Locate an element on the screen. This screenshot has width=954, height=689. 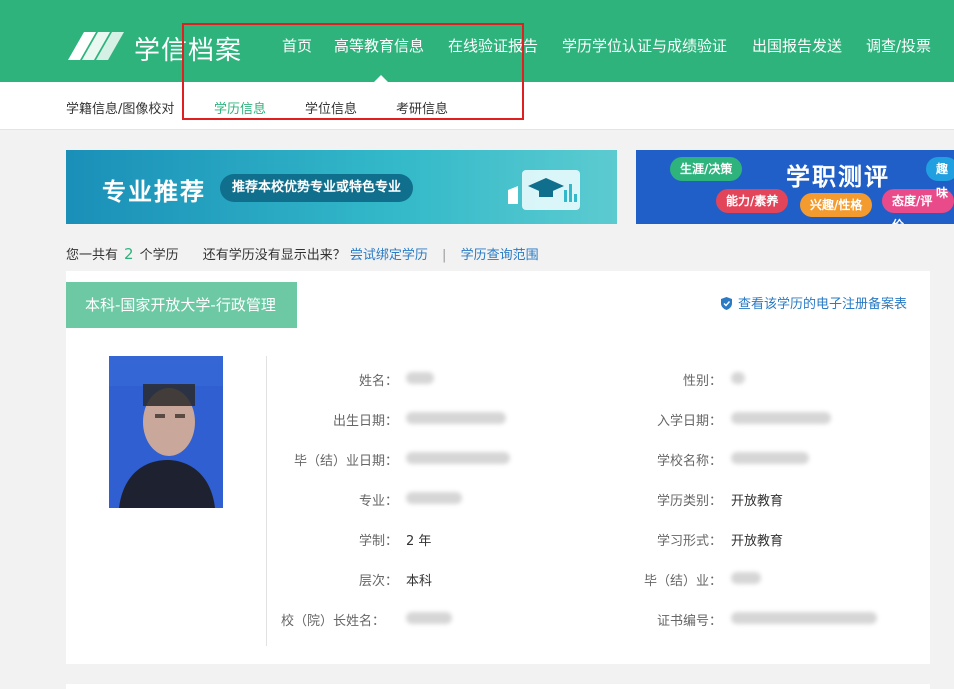
field-label: 入学日期： is located at coordinates (689, 421).